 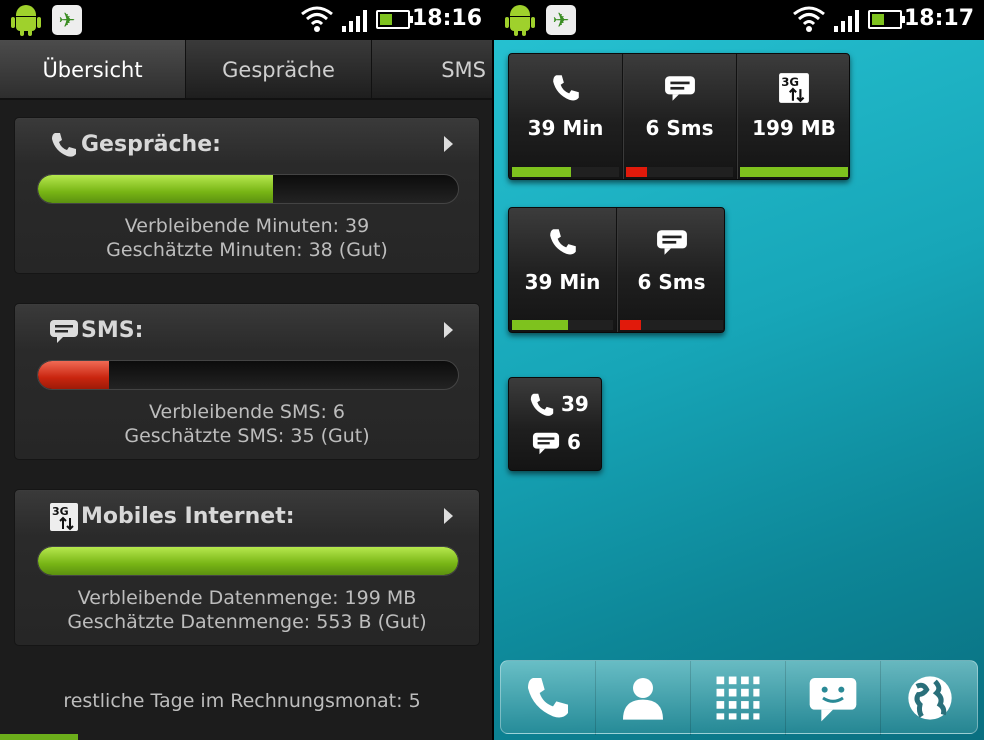 What do you see at coordinates (247, 250) in the screenshot?
I see `calls-estimated: Geschätzte Minuten: 38 (Gut)` at bounding box center [247, 250].